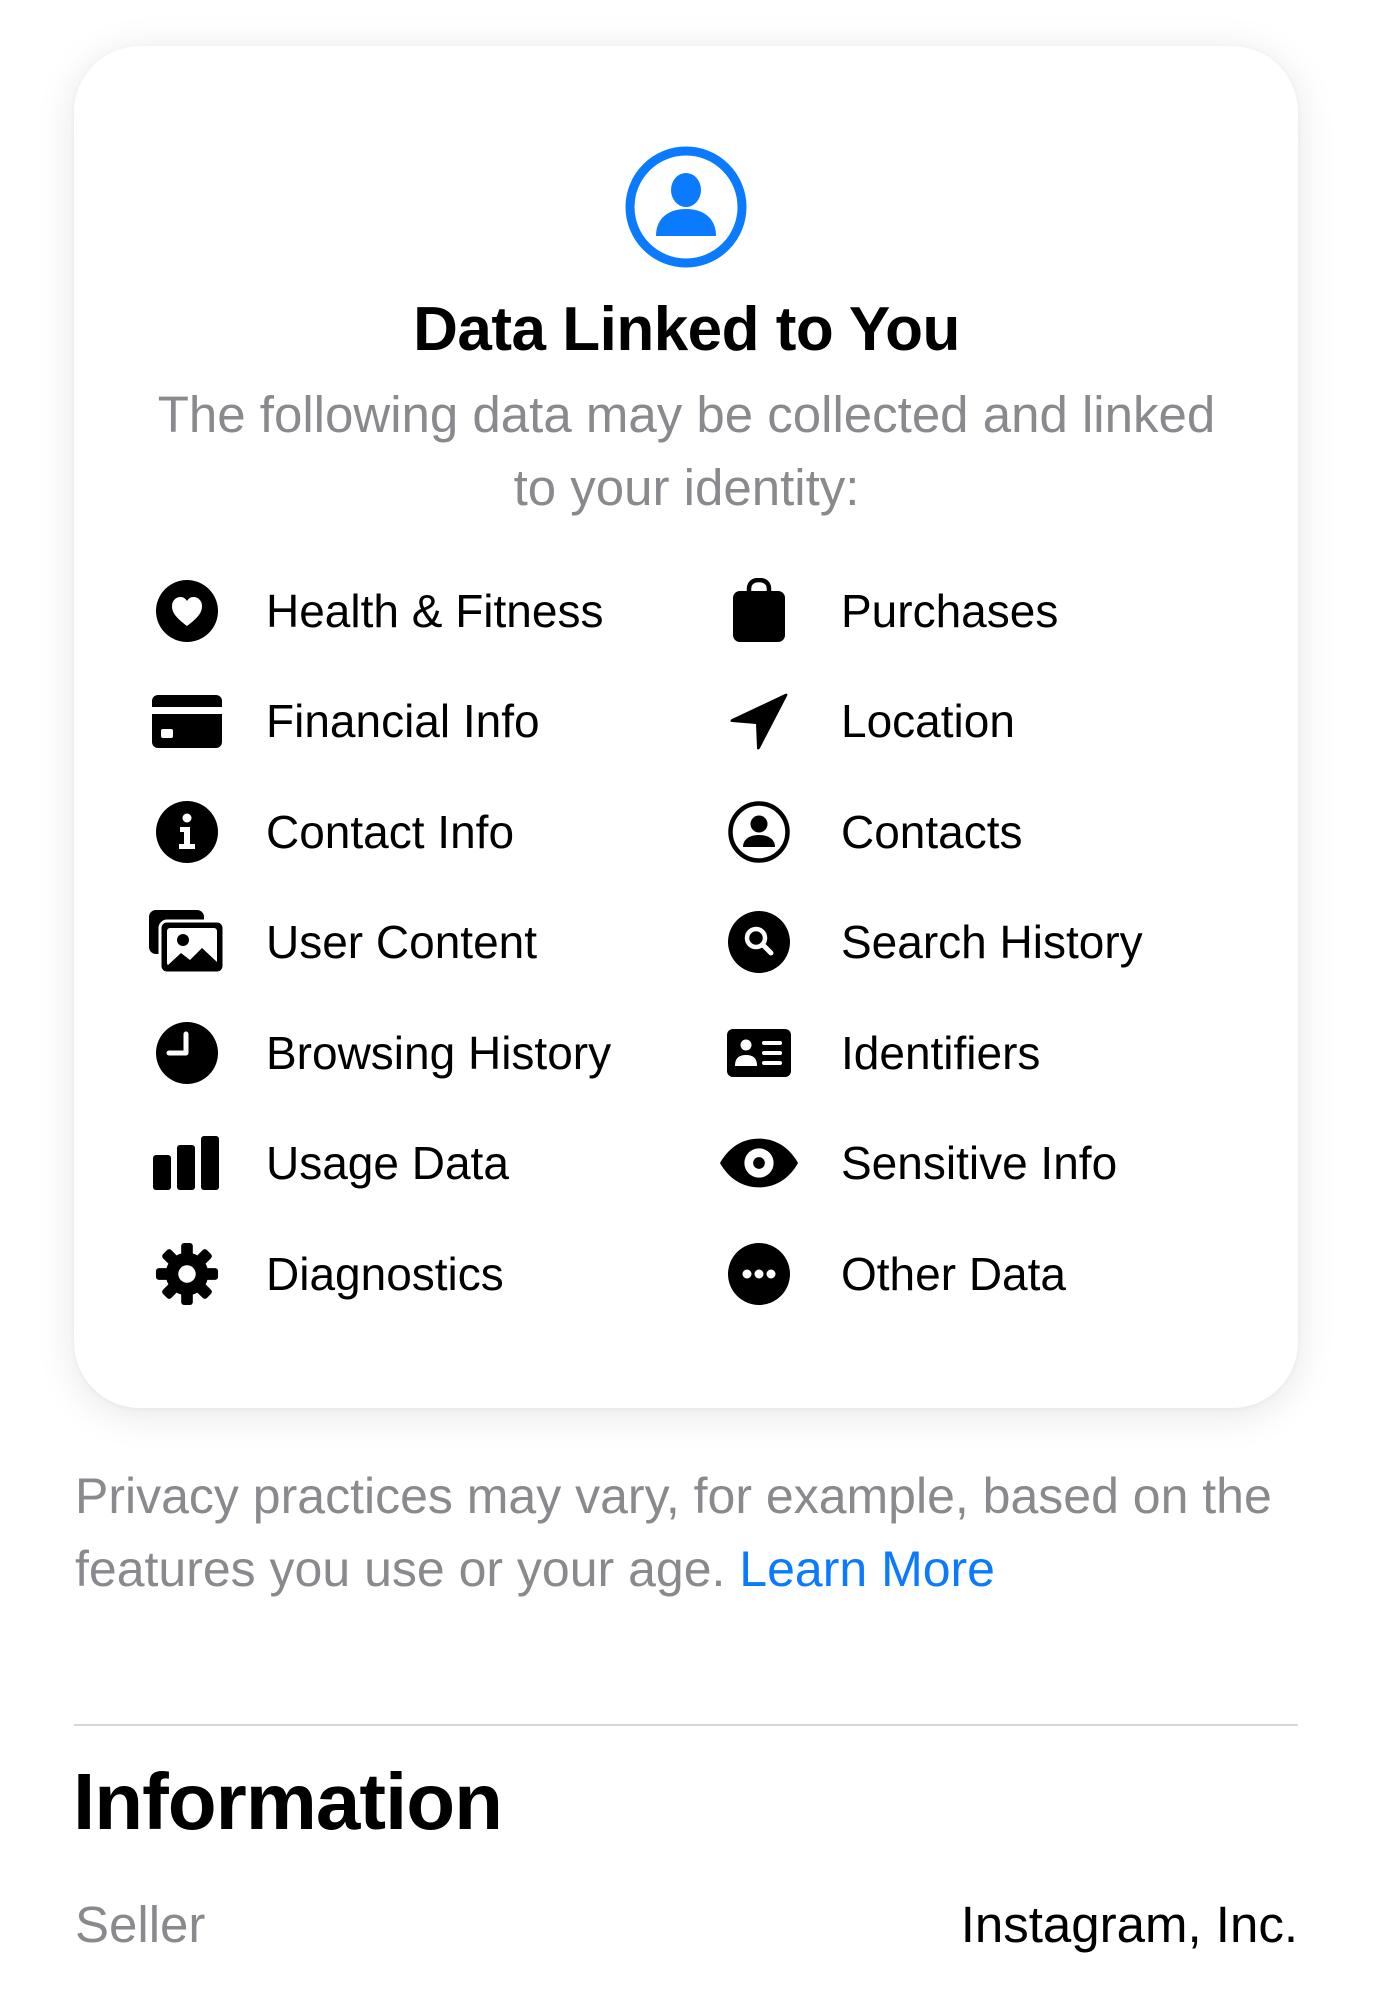 Image resolution: width=1373 pixels, height=2000 pixels. Describe the element at coordinates (686, 207) in the screenshot. I see `person-circle-icon` at that location.